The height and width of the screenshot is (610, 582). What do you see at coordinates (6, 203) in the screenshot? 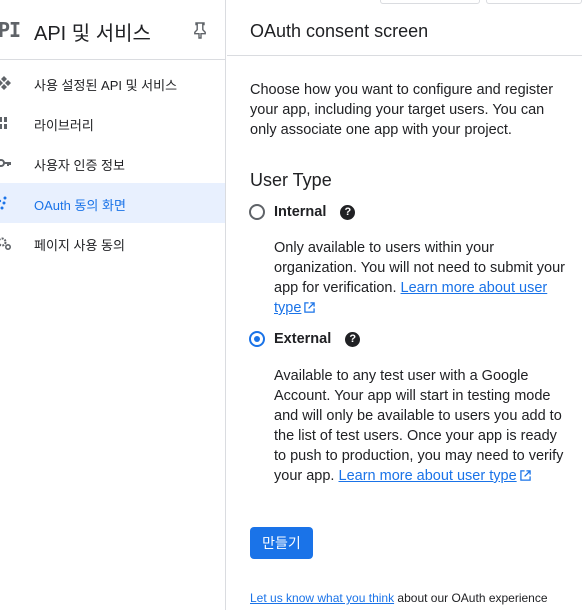
I see `consent-icon` at bounding box center [6, 203].